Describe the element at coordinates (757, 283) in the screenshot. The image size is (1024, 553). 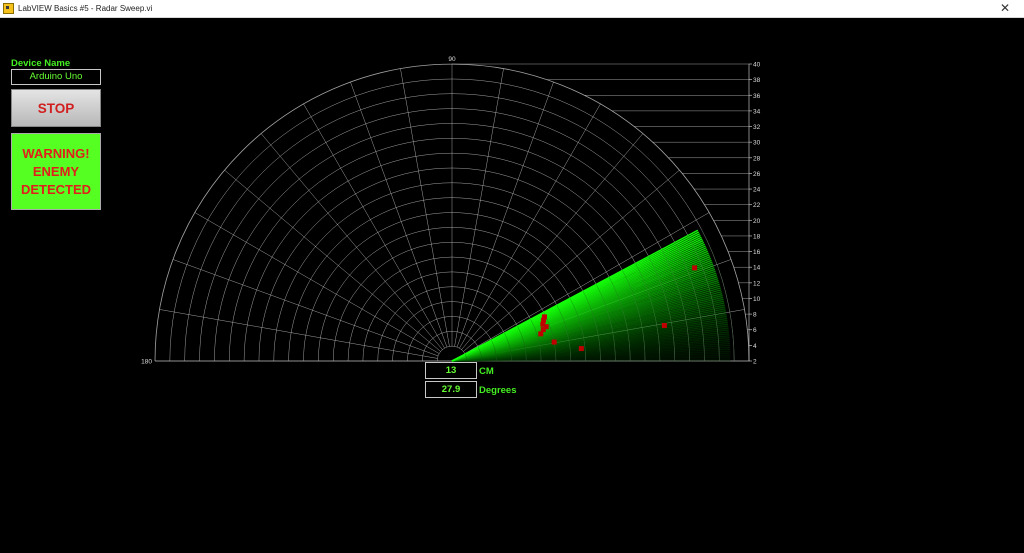
I see `radar-scale-tick-label: 12` at that location.